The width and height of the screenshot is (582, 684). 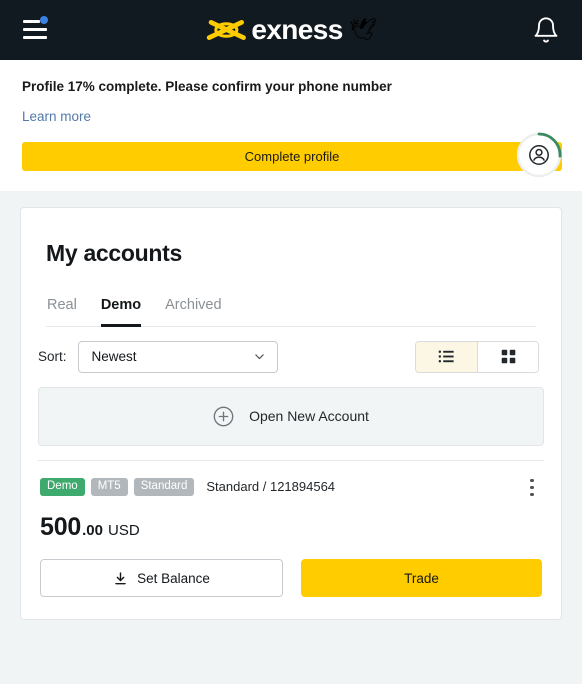 What do you see at coordinates (123, 531) in the screenshot?
I see `balance-currency: USD` at bounding box center [123, 531].